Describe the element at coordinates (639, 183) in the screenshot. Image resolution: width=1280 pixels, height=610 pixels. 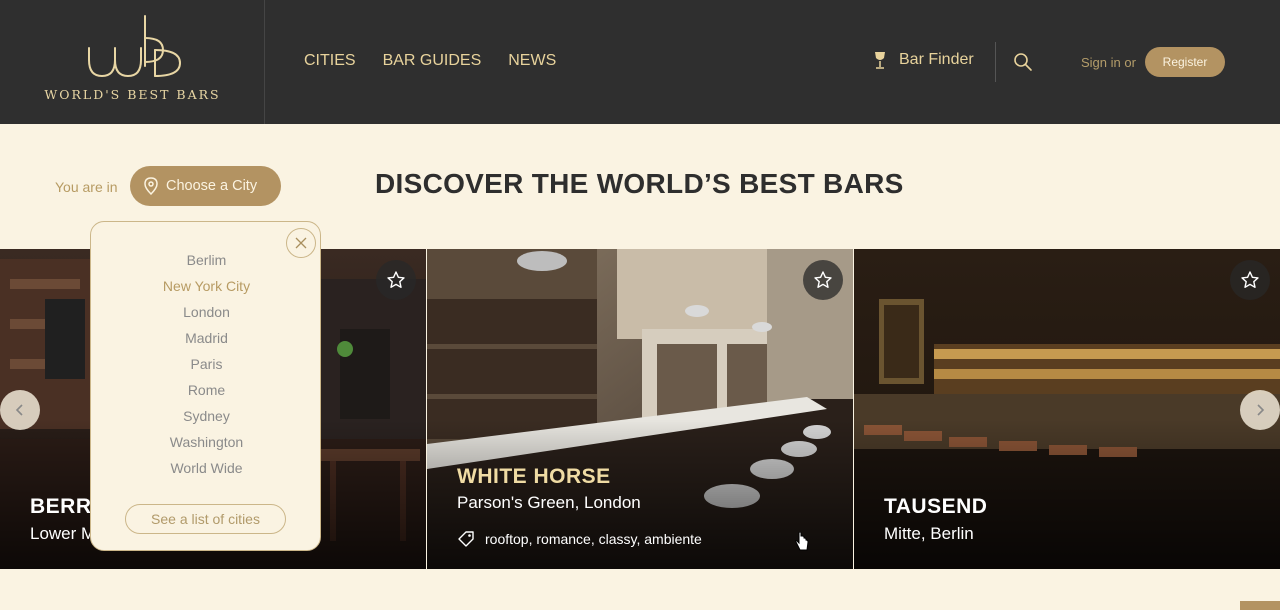
I see `page-title: DISCOVER THE WORLD’S BEST BARS` at that location.